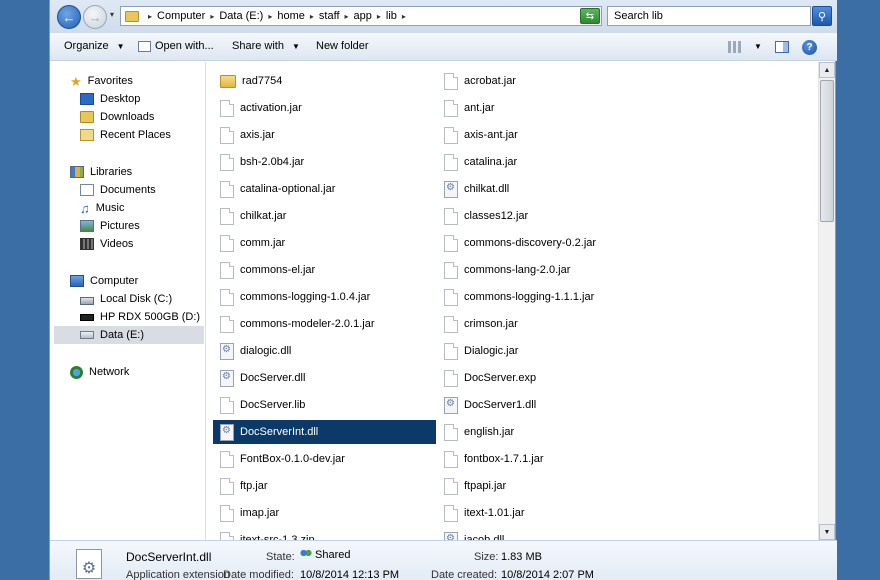 The height and width of the screenshot is (580, 880). I want to click on nav-item-local-disk: Local Disk (C:), so click(126, 299).